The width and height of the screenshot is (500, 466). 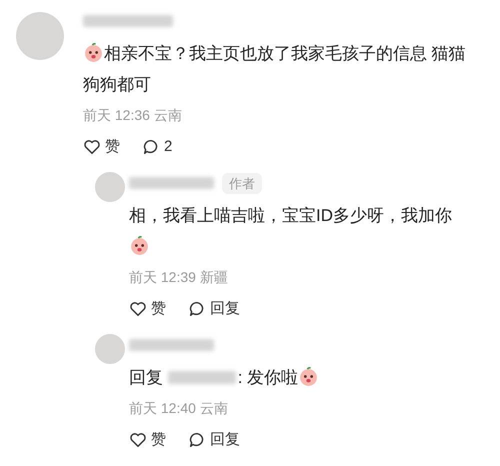 I want to click on author-badge: 作者, so click(x=242, y=183).